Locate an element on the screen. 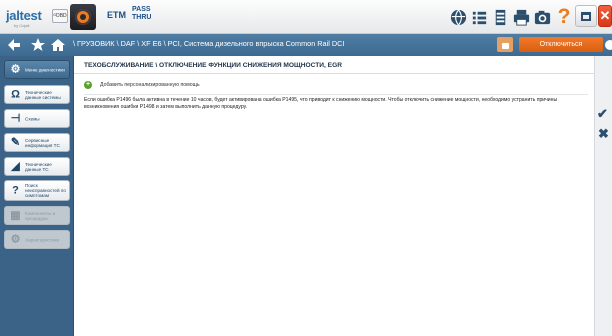 The height and width of the screenshot is (336, 612). add-custom-help-label: Добавить персонализированную помощь is located at coordinates (150, 85).